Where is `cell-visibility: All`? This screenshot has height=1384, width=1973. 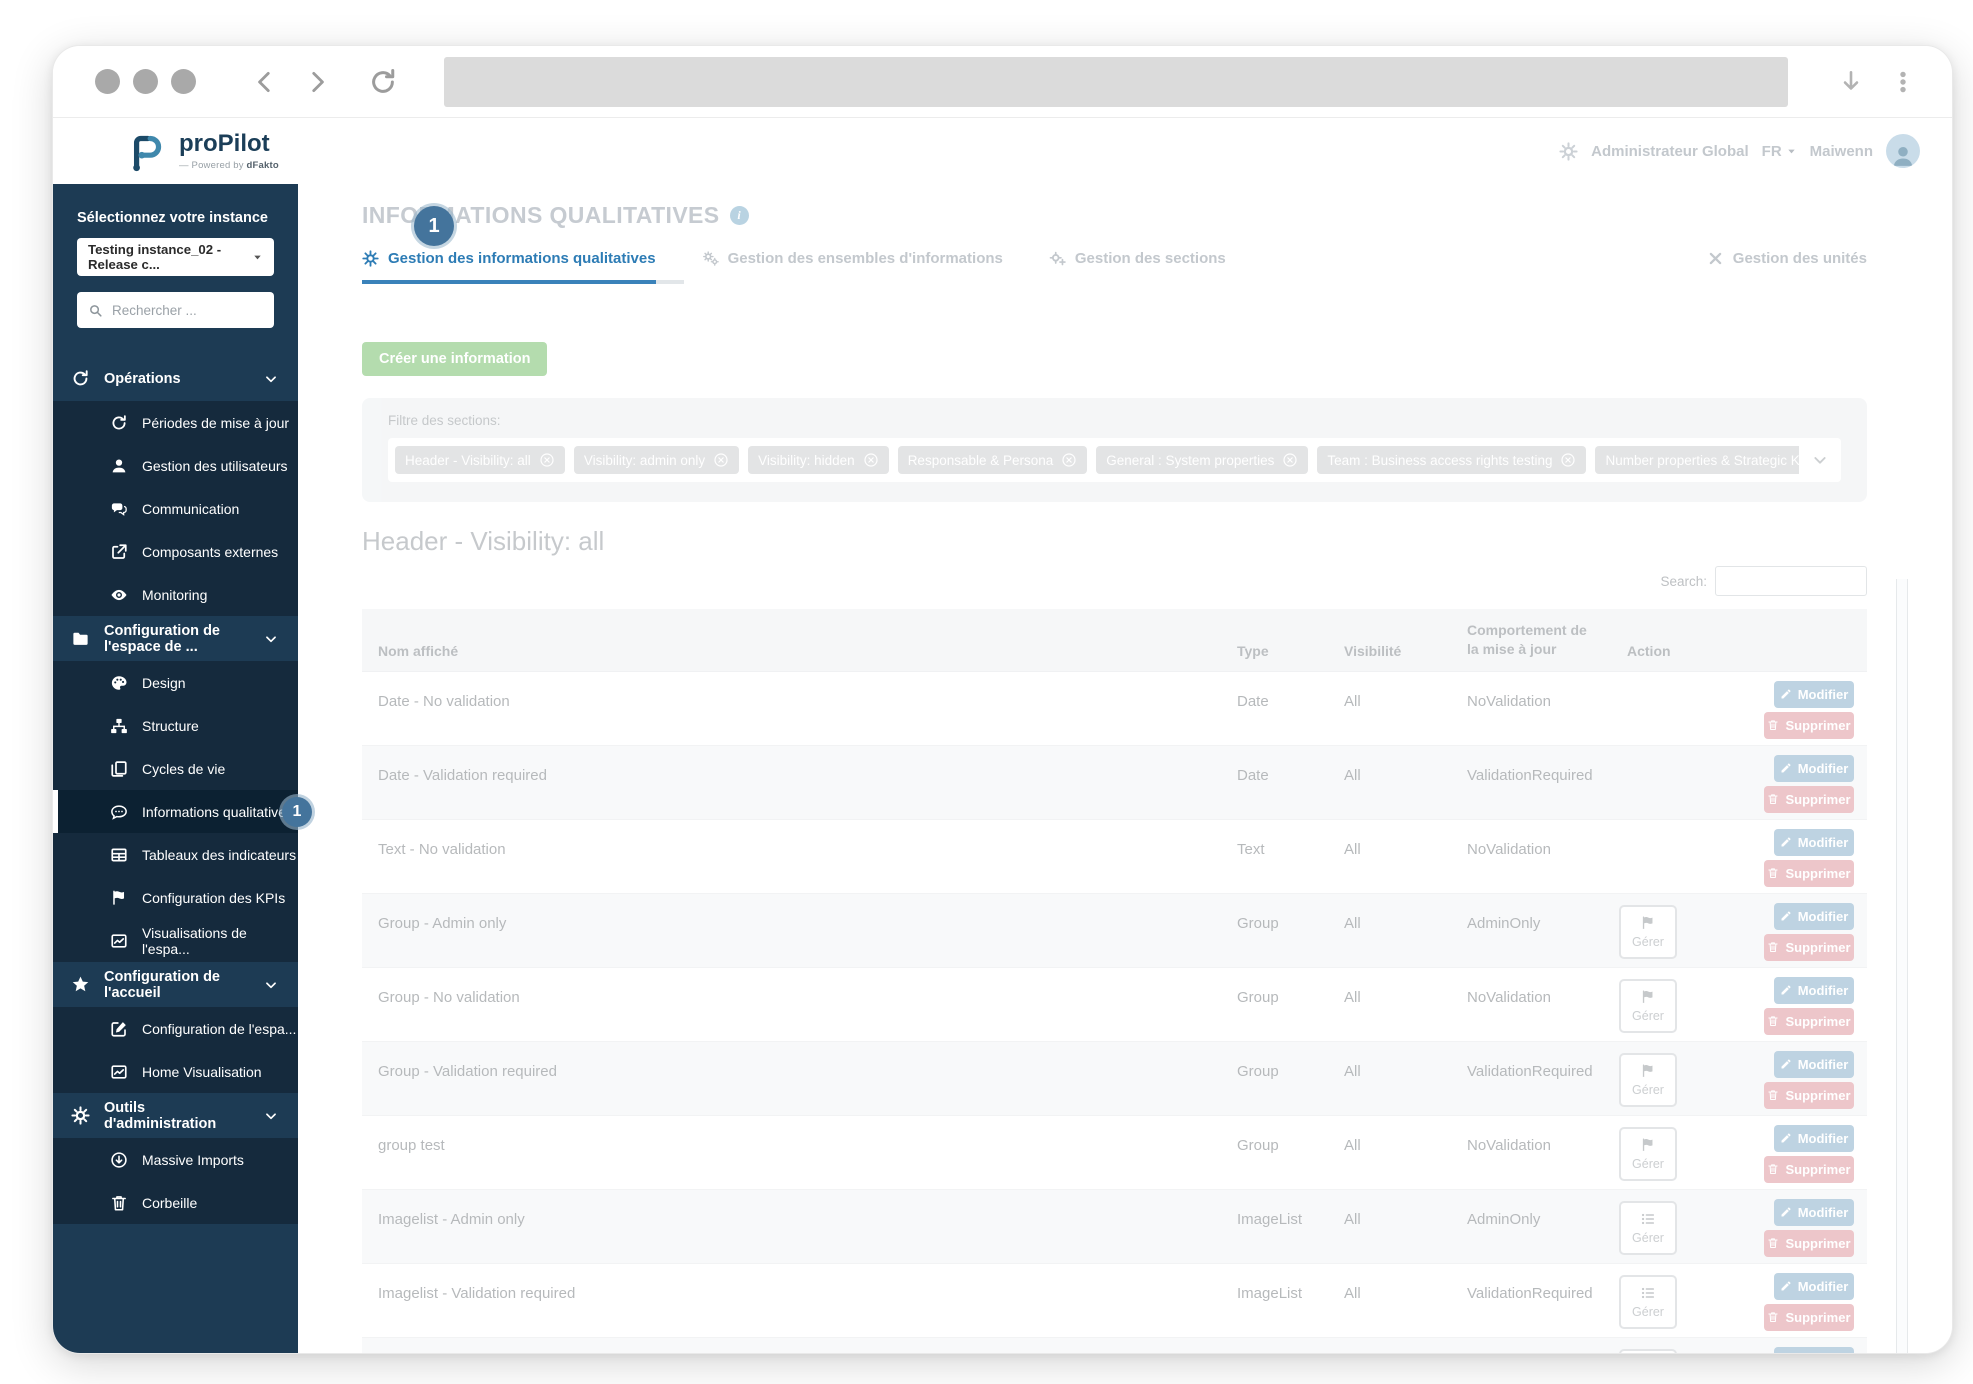
cell-visibility: All is located at coordinates (1352, 1071).